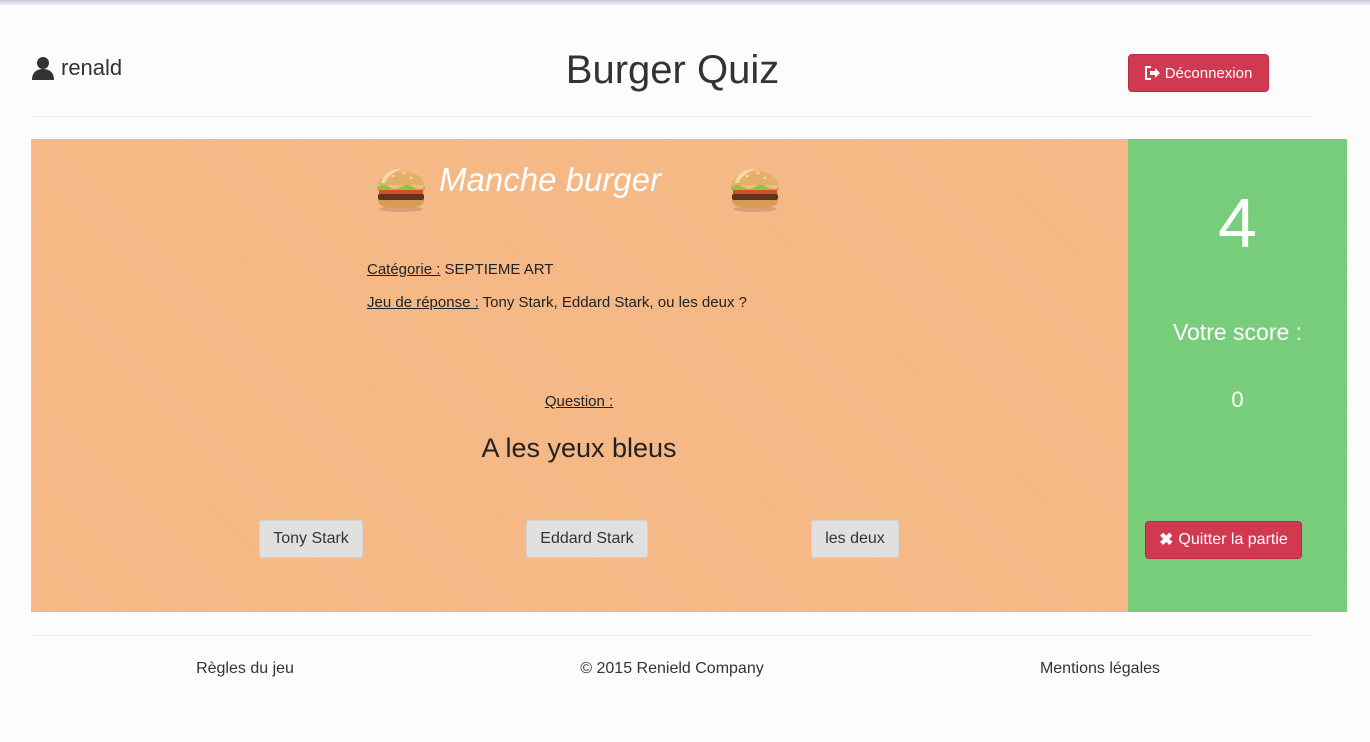  Describe the element at coordinates (1237, 223) in the screenshot. I see `countdown-timer: 4` at that location.